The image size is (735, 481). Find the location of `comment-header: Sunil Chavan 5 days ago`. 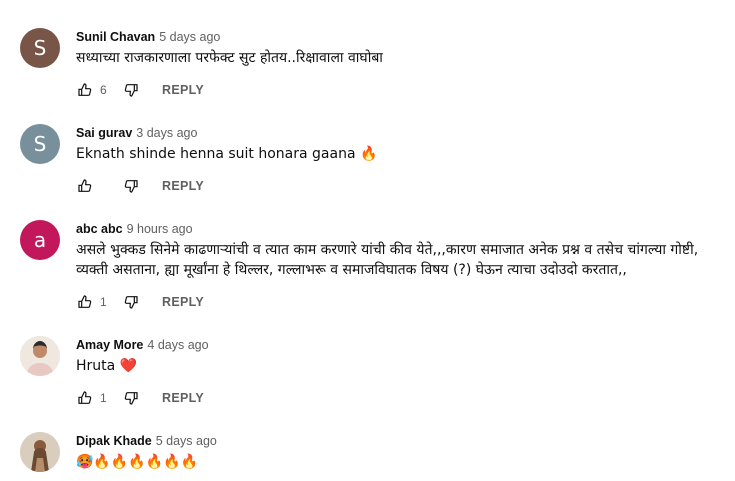

comment-header: Sunil Chavan 5 days ago is located at coordinates (148, 37).